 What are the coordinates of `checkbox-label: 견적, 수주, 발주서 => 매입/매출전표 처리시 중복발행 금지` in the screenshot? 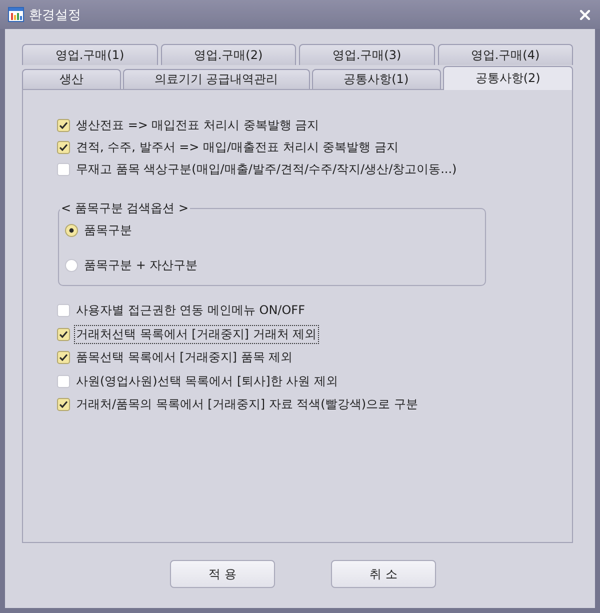 It's located at (237, 147).